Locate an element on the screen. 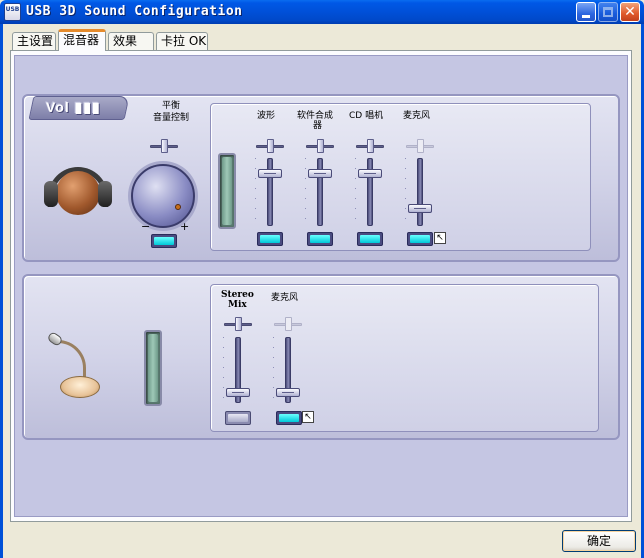 The width and height of the screenshot is (644, 558). knob-plus-label: + is located at coordinates (185, 226).